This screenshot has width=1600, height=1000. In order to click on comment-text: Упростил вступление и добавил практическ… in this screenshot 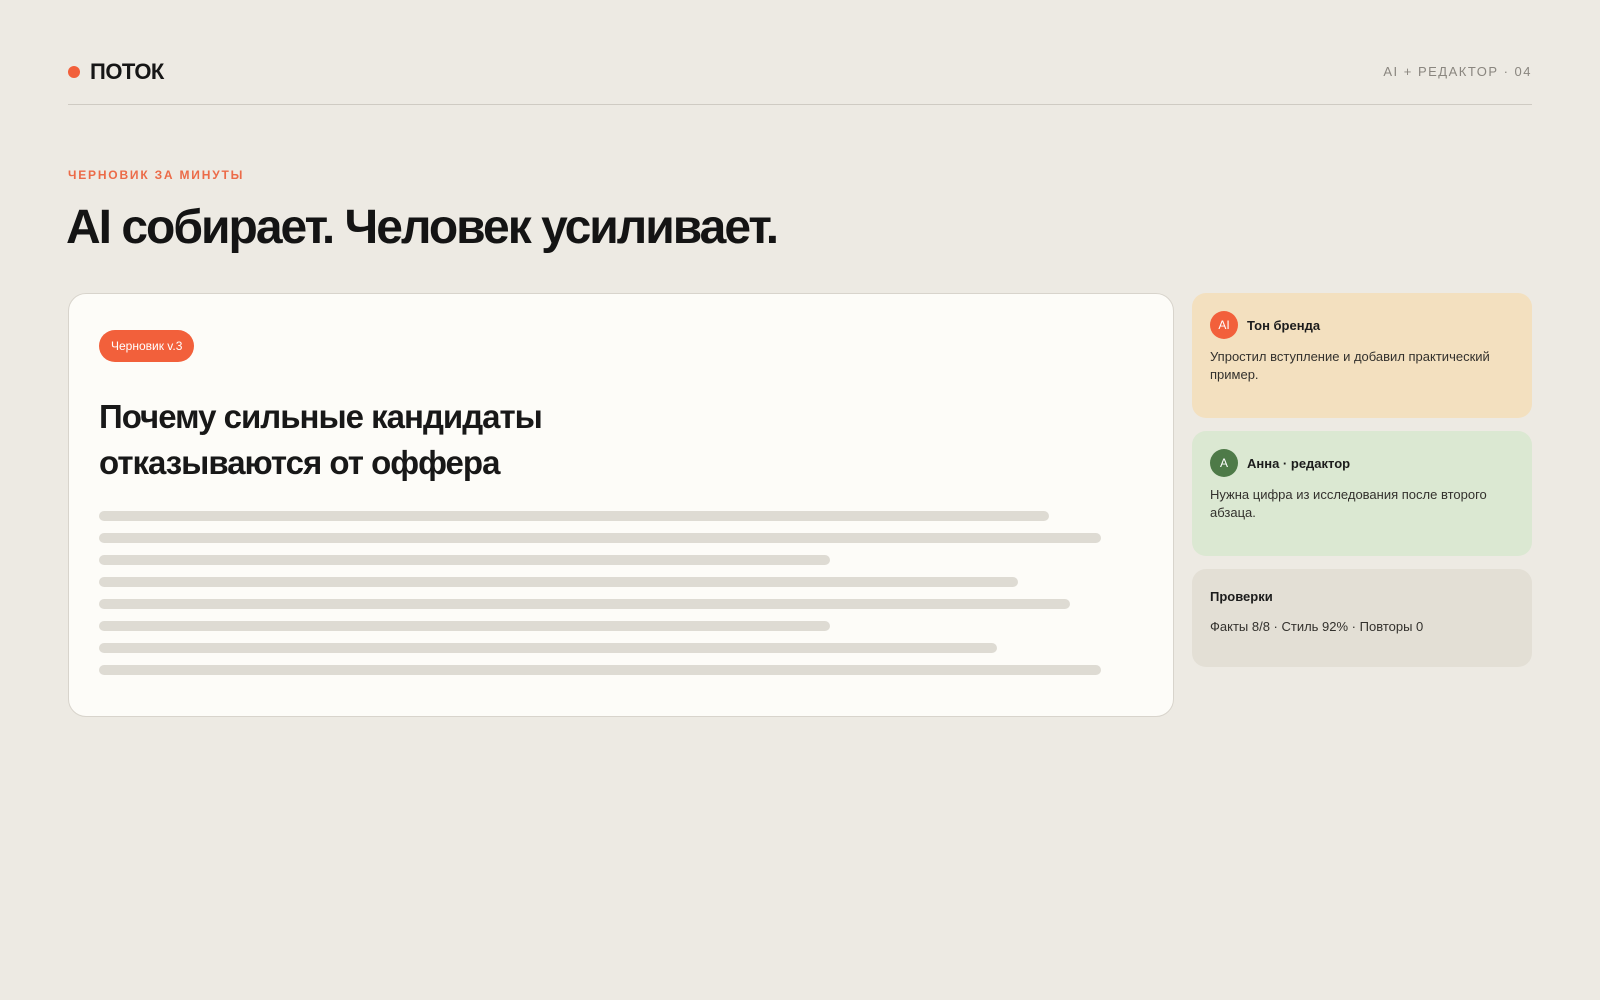, I will do `click(1350, 365)`.